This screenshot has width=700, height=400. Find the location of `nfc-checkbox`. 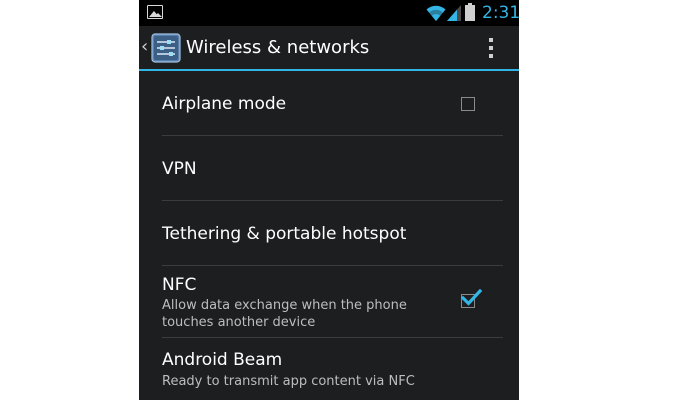

nfc-checkbox is located at coordinates (471, 298).